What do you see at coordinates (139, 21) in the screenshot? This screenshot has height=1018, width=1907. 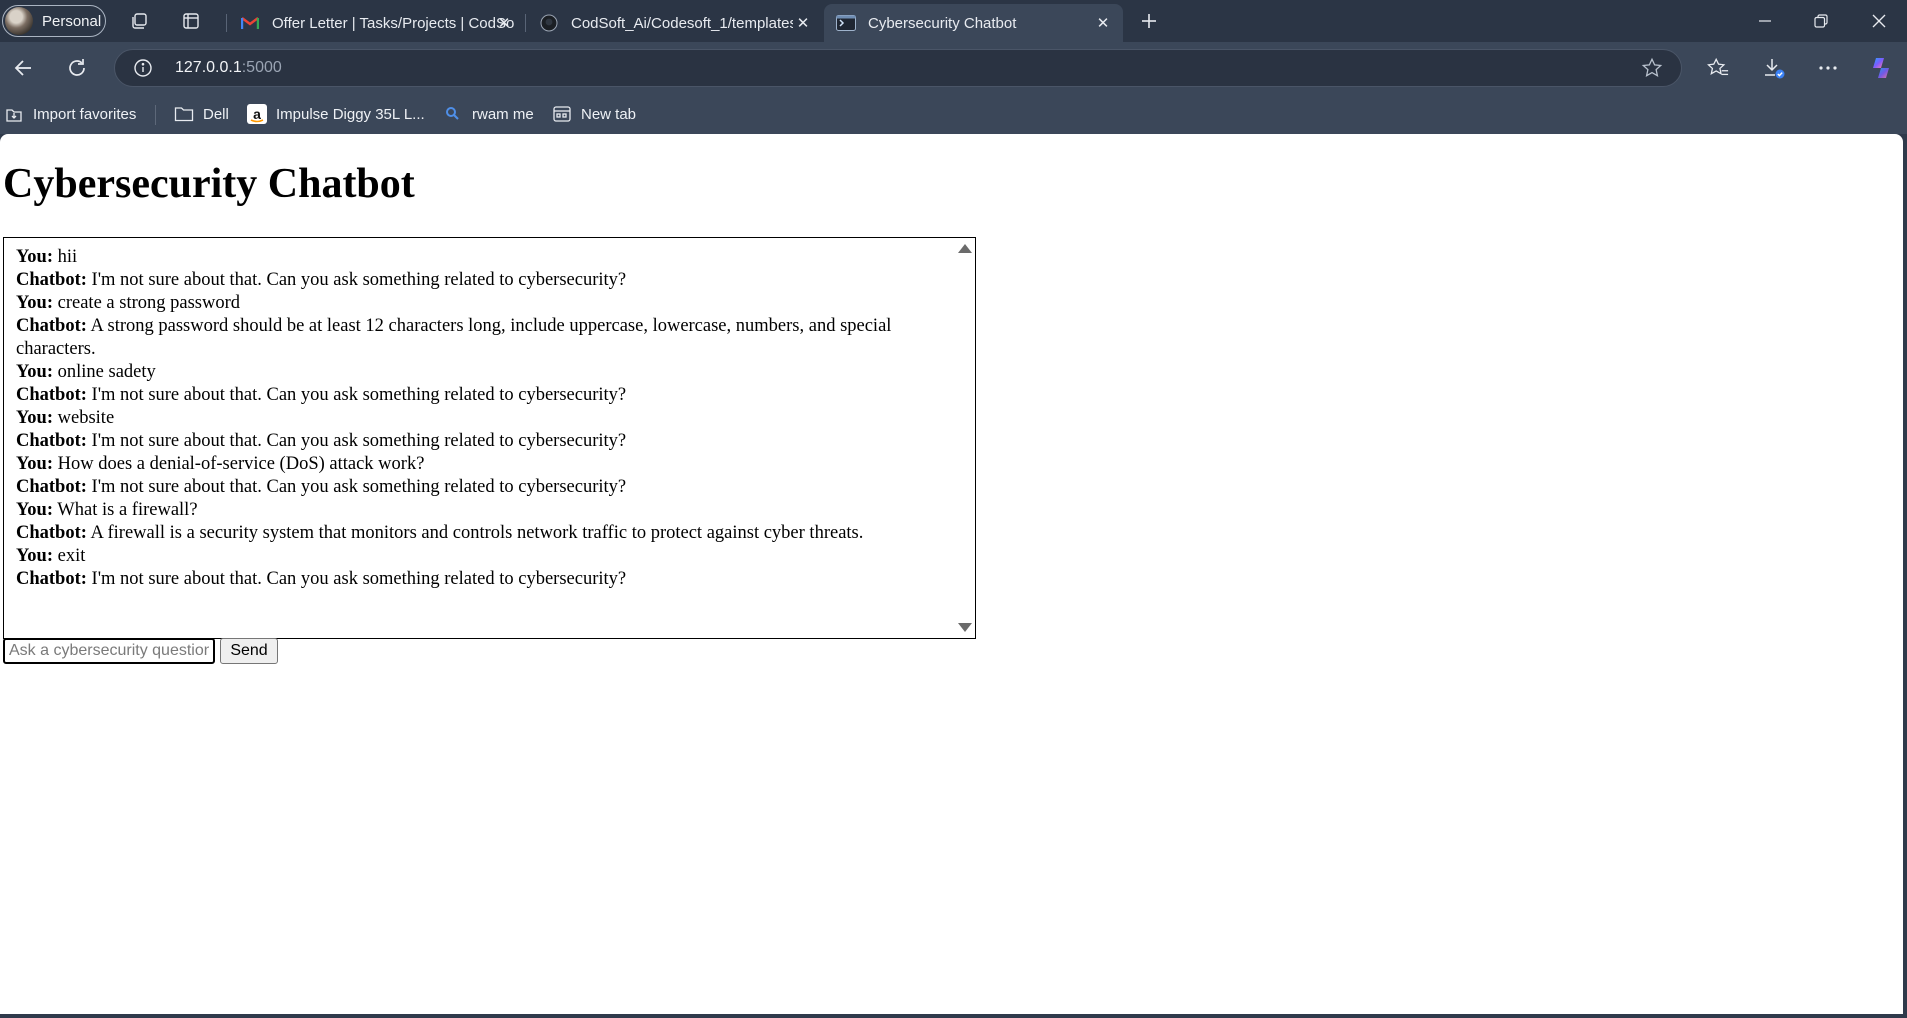 I see `workspaces-icon` at bounding box center [139, 21].